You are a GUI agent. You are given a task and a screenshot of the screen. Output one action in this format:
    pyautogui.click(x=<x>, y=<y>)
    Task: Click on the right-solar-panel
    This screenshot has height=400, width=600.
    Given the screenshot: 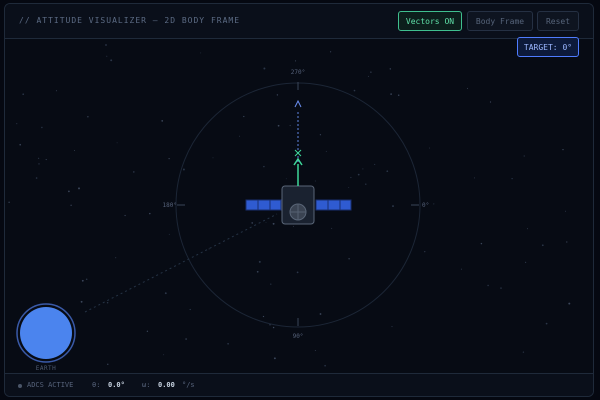 What is the action you would take?
    pyautogui.click(x=333, y=205)
    